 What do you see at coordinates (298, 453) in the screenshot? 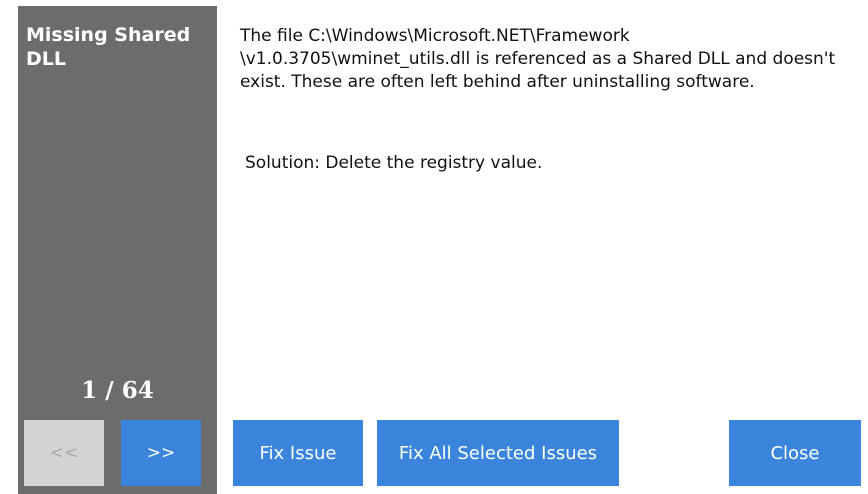
I see `fix-issue-button: Fix Issue` at bounding box center [298, 453].